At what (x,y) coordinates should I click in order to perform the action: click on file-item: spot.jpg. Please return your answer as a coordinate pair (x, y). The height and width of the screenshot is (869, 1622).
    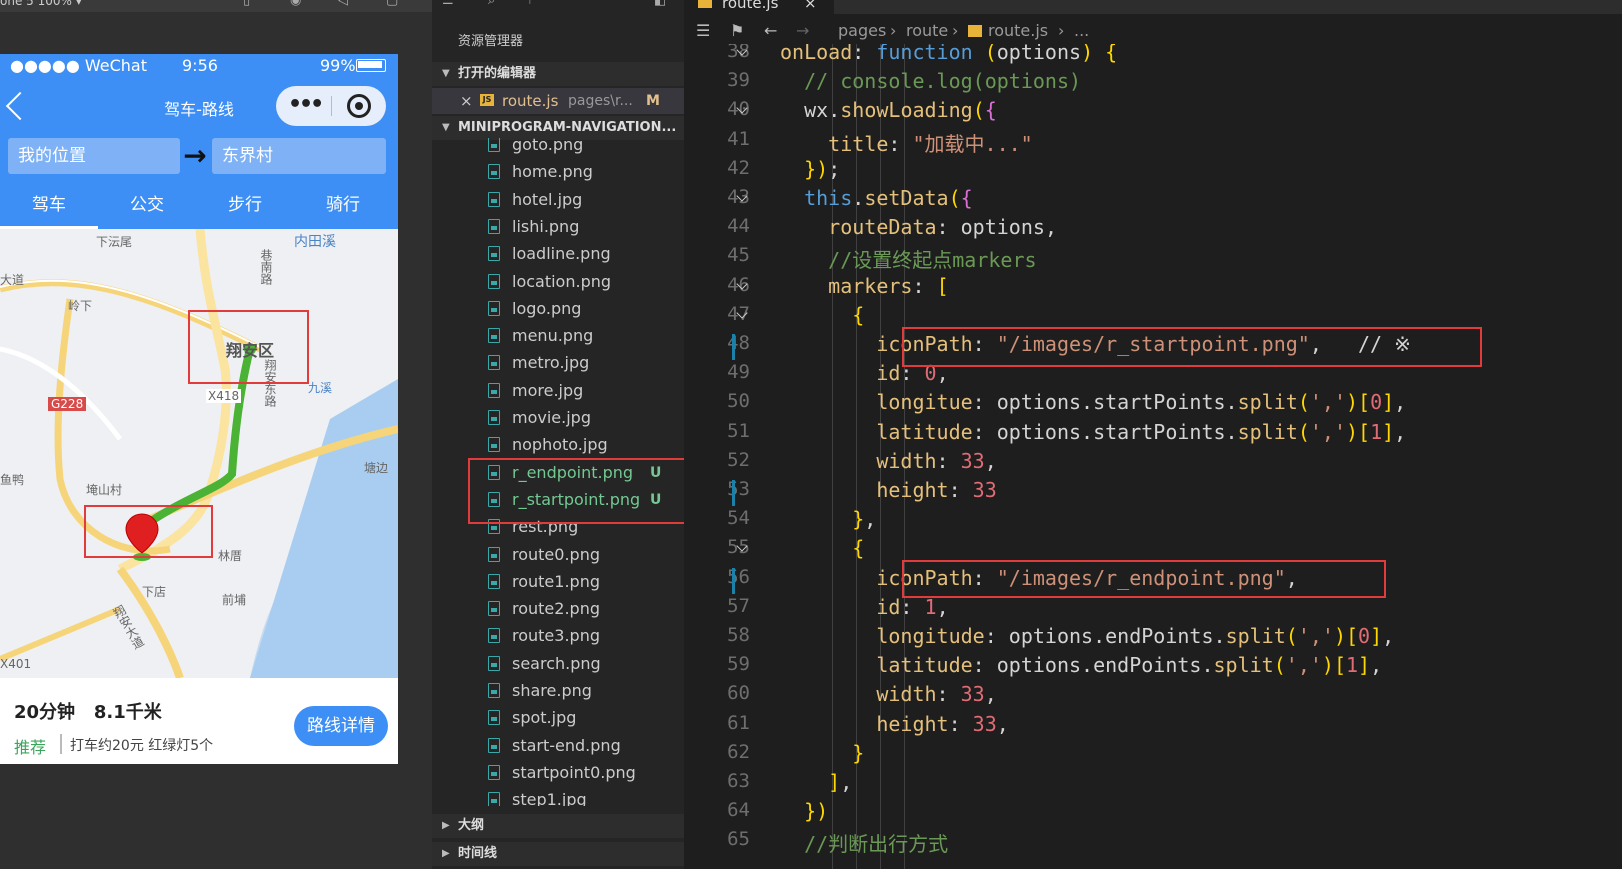
    Looking at the image, I should click on (558, 718).